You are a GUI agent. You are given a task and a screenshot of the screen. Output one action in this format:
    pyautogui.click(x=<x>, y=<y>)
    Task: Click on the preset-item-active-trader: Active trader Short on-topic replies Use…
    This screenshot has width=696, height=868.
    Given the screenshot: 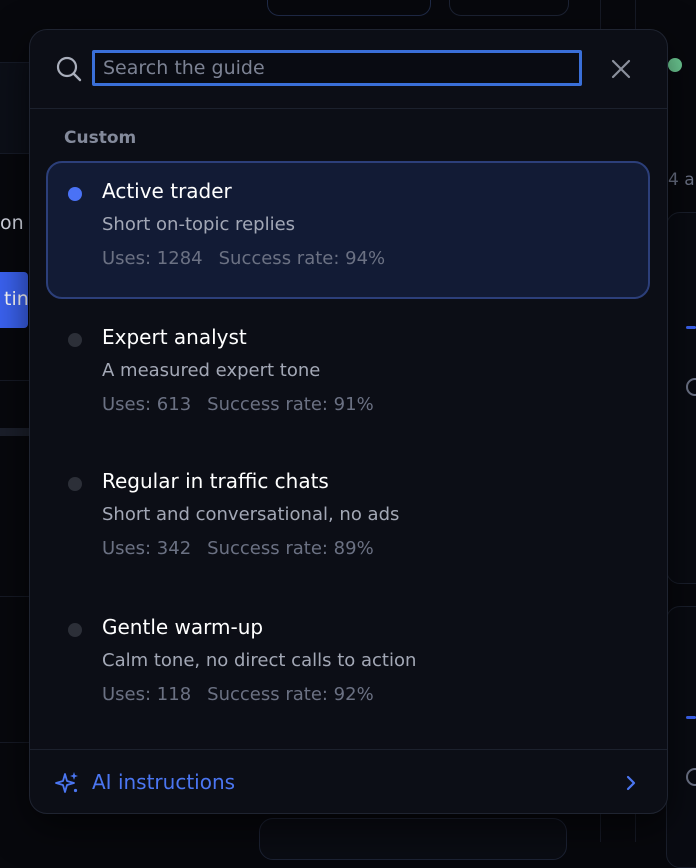 What is the action you would take?
    pyautogui.click(x=348, y=230)
    